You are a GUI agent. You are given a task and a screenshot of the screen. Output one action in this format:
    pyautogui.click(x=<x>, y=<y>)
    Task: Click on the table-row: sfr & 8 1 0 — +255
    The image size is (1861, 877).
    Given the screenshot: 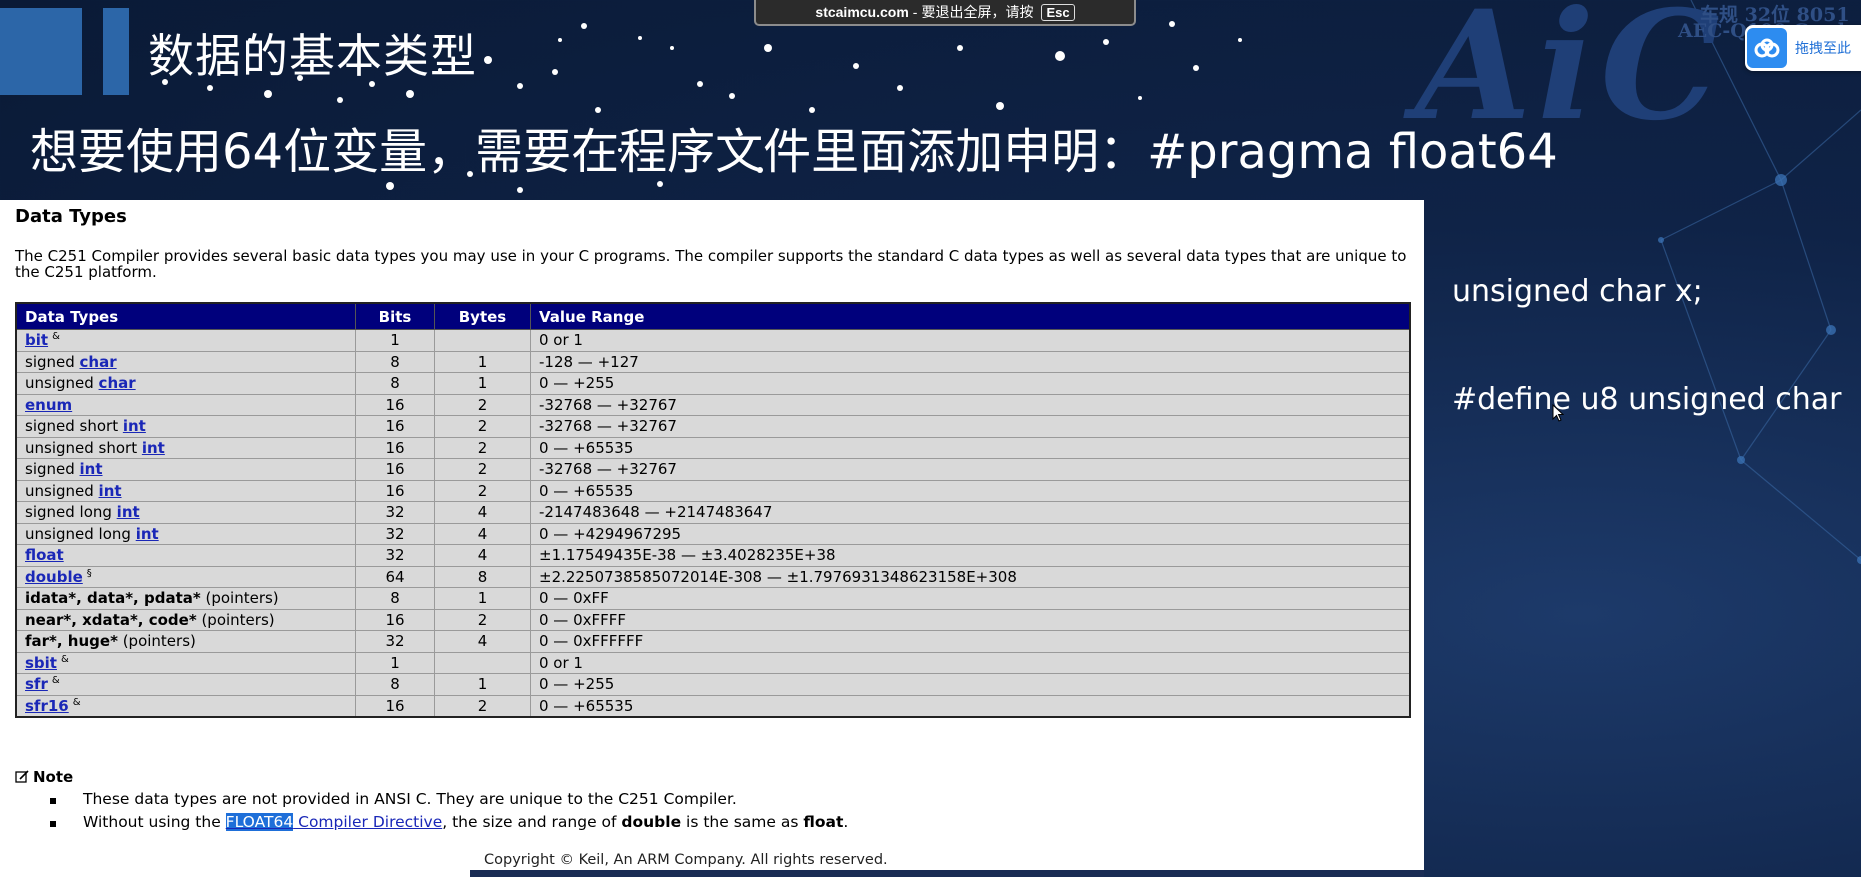 What is the action you would take?
    pyautogui.click(x=713, y=684)
    